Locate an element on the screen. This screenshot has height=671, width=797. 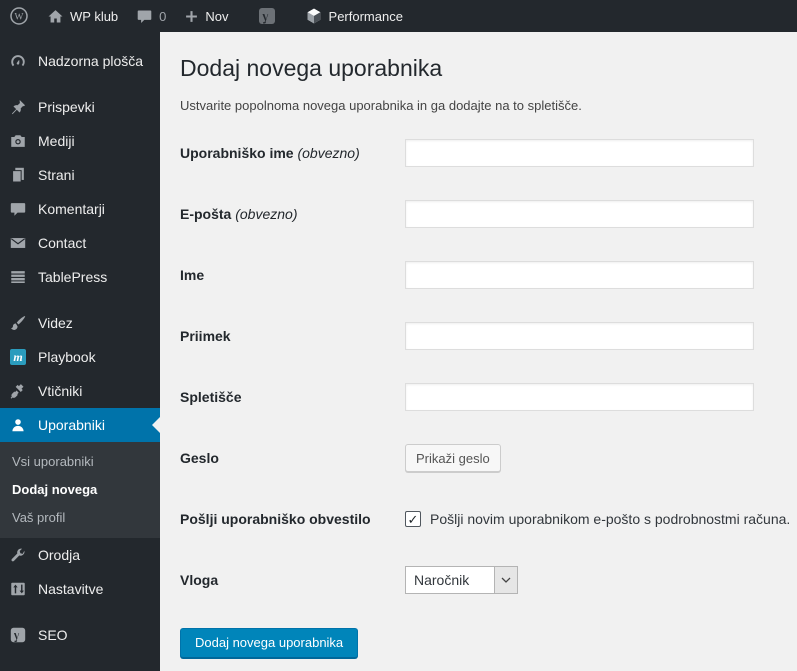
playbook-m-icon: m is located at coordinates (18, 357).